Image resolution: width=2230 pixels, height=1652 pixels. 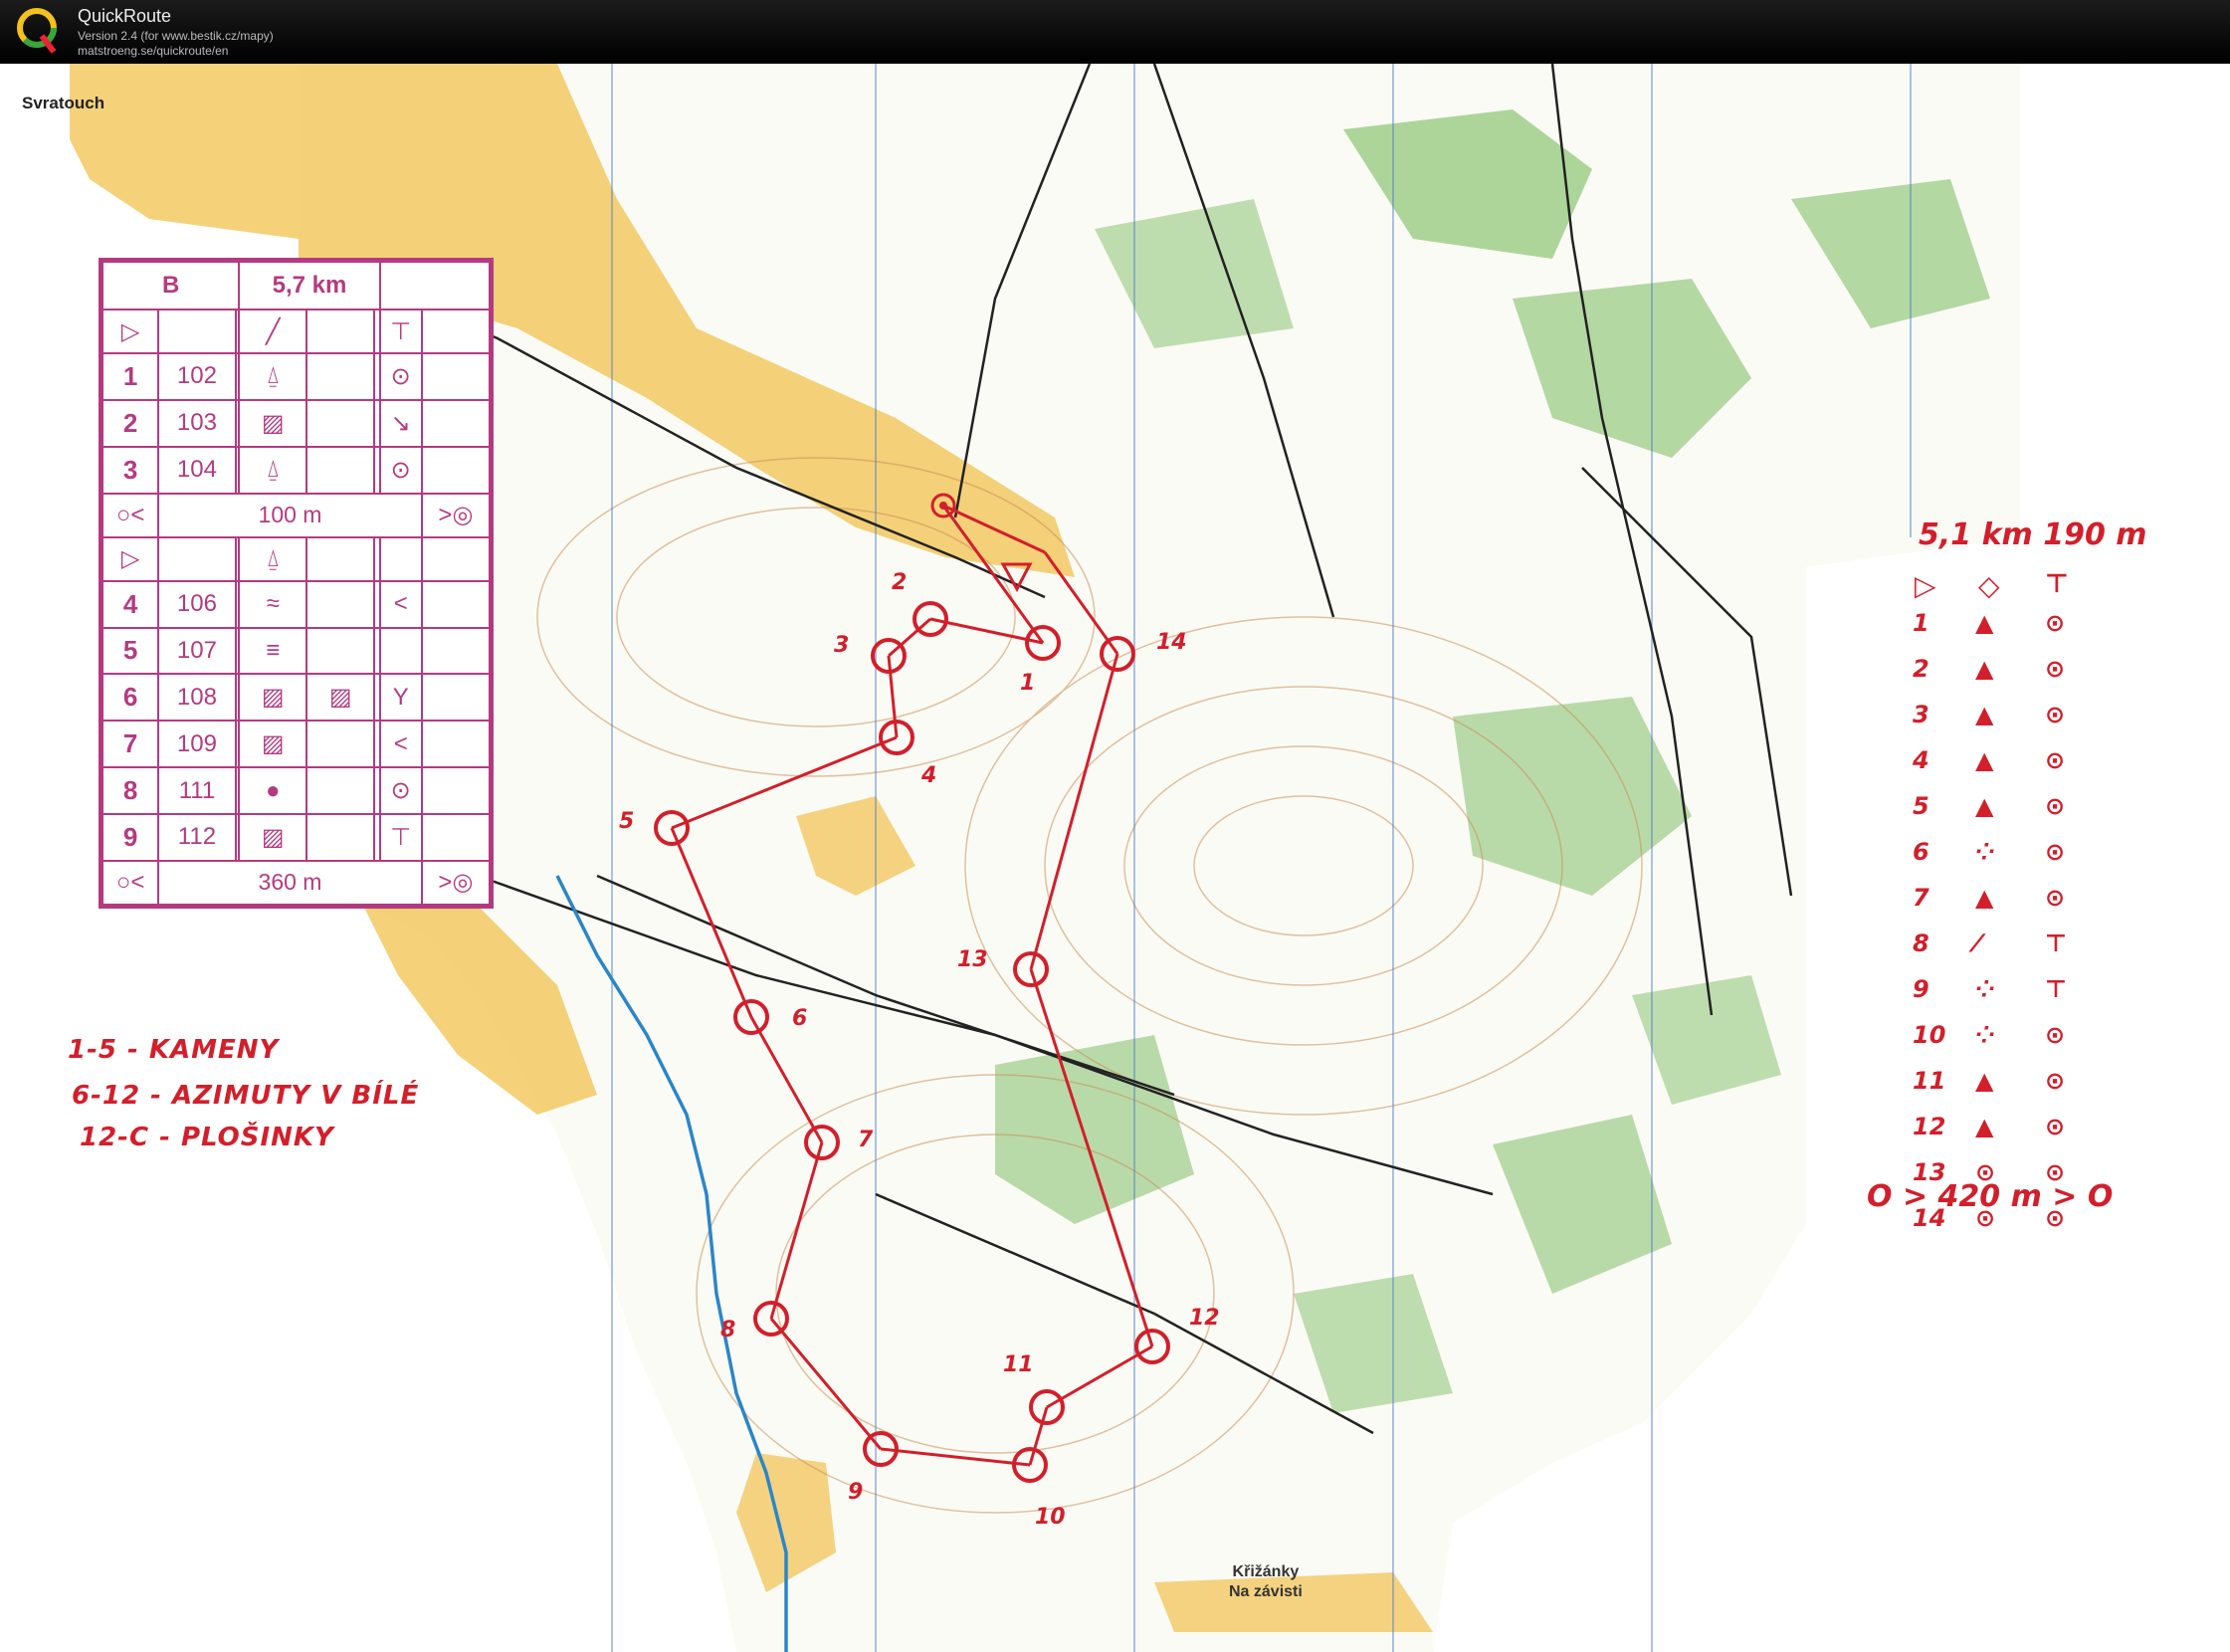 I want to click on control-code: 109, so click(x=197, y=744).